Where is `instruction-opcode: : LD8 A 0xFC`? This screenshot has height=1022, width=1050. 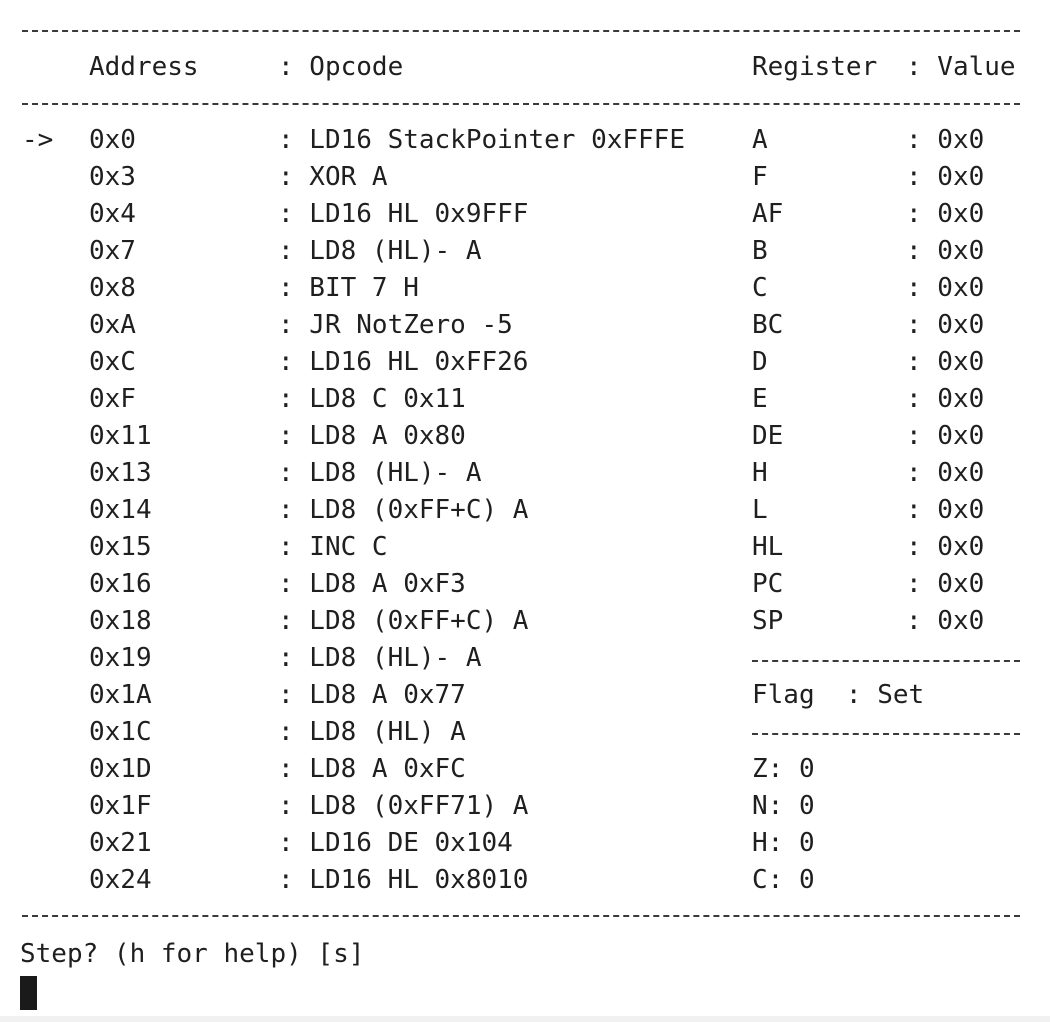
instruction-opcode: : LD8 A 0xFC is located at coordinates (372, 769).